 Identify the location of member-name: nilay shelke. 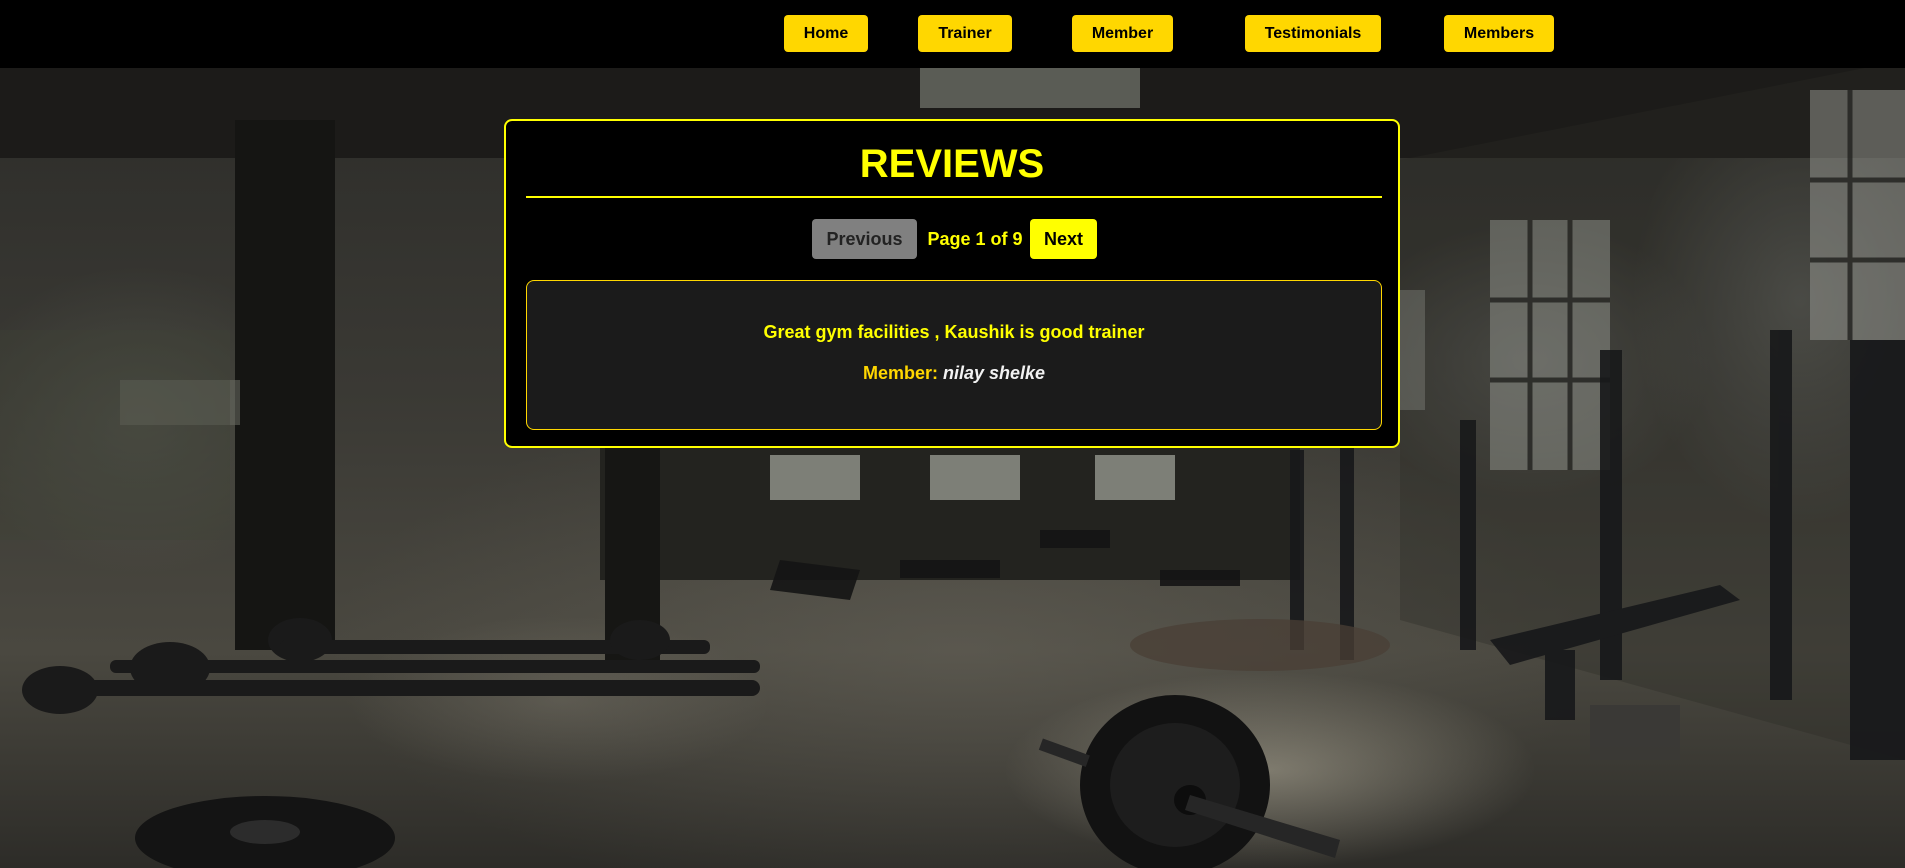
(994, 373).